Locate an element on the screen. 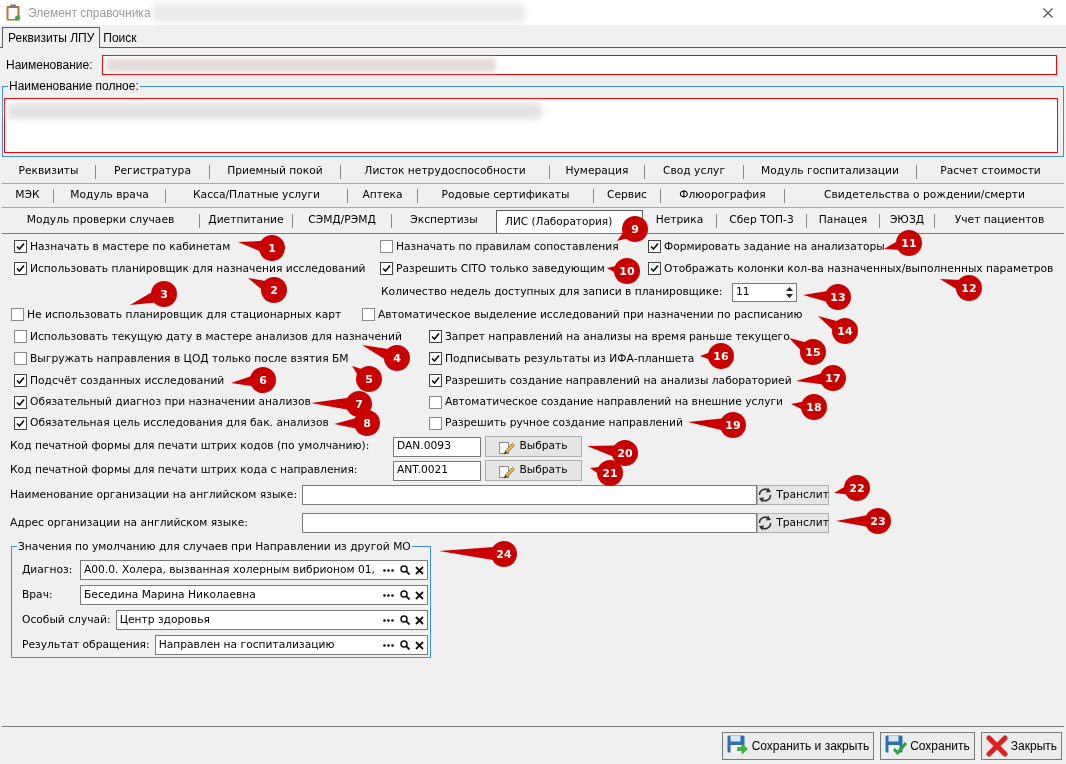  checkbox-label: Подсчёт созданных исследований is located at coordinates (127, 380).